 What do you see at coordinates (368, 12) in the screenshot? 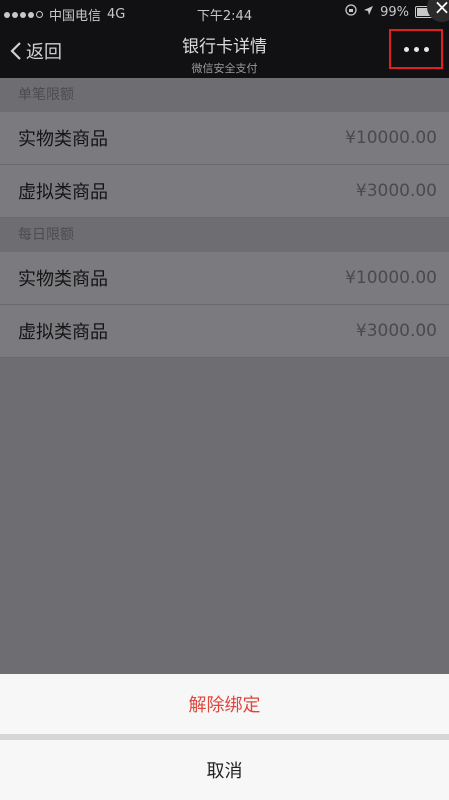
I see `location-icon` at bounding box center [368, 12].